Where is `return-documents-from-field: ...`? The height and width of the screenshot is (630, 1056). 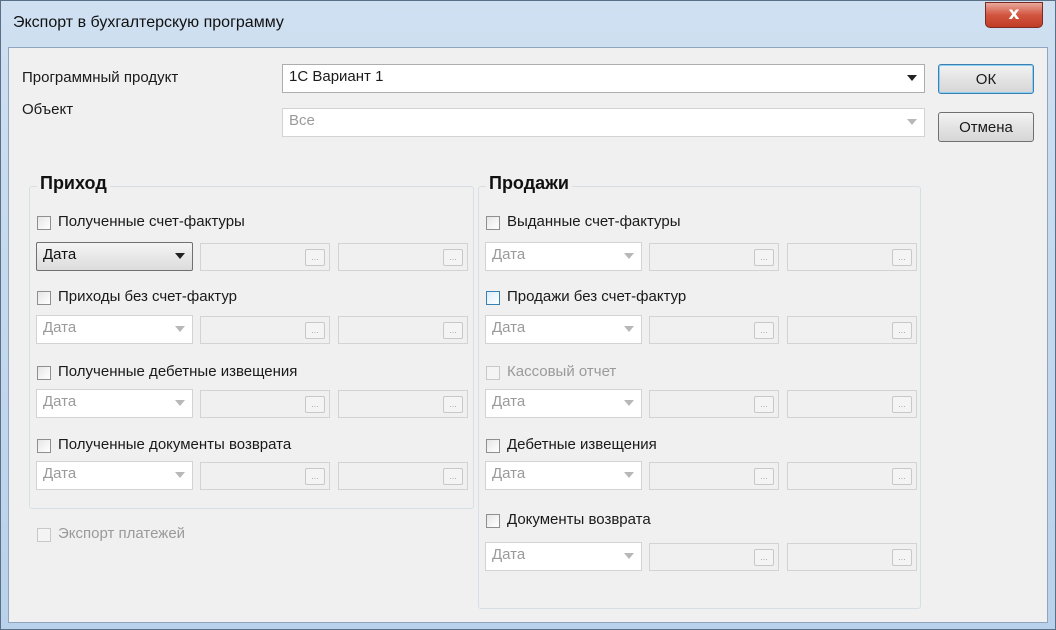 return-documents-from-field: ... is located at coordinates (714, 557).